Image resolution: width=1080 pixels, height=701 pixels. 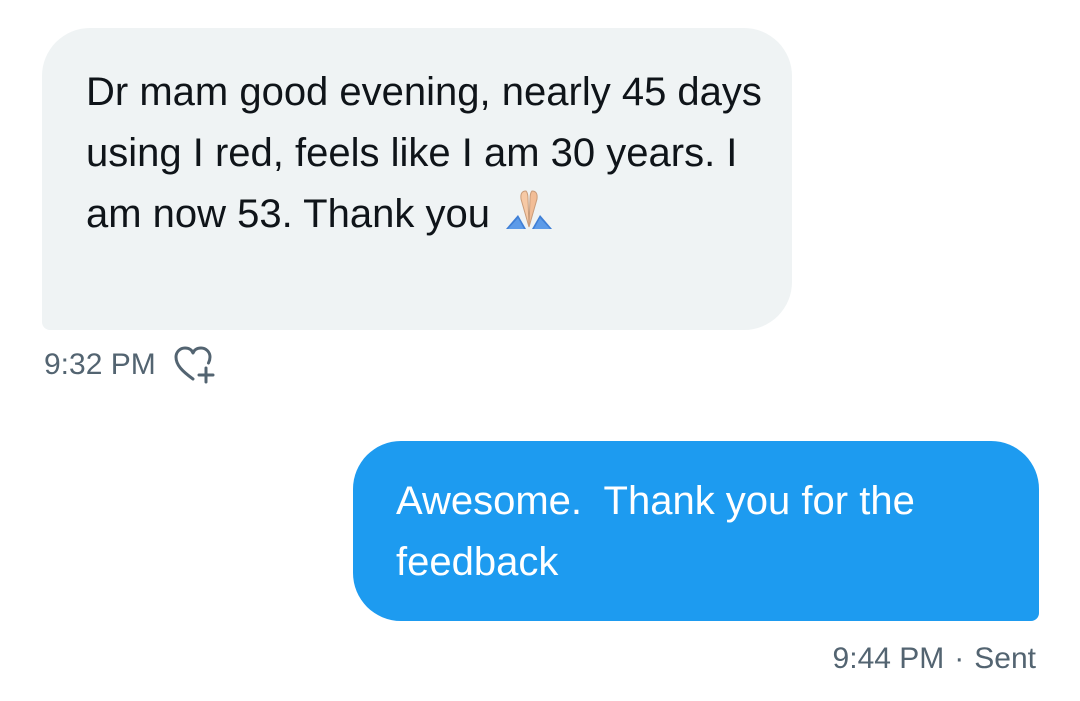 What do you see at coordinates (1005, 658) in the screenshot?
I see `sent-status: Sent` at bounding box center [1005, 658].